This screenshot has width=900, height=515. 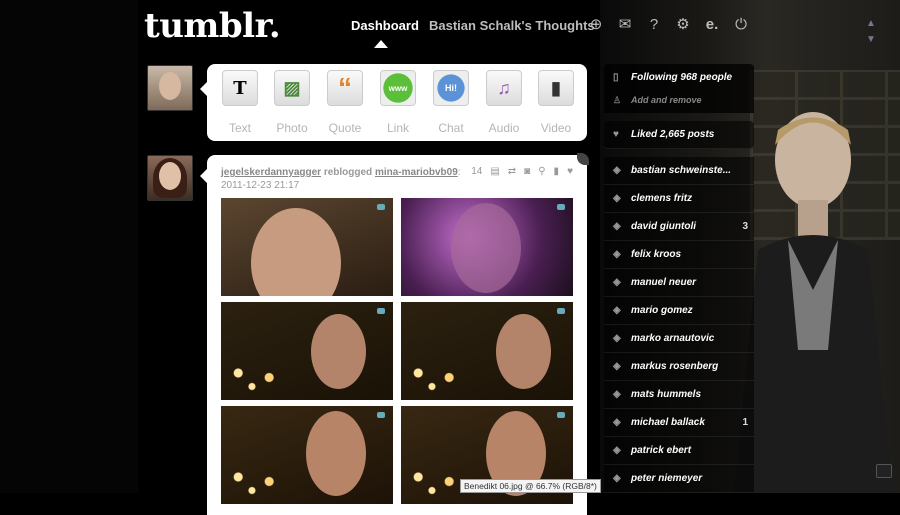 I want to click on person-add-icon: ♙, so click(x=617, y=100).